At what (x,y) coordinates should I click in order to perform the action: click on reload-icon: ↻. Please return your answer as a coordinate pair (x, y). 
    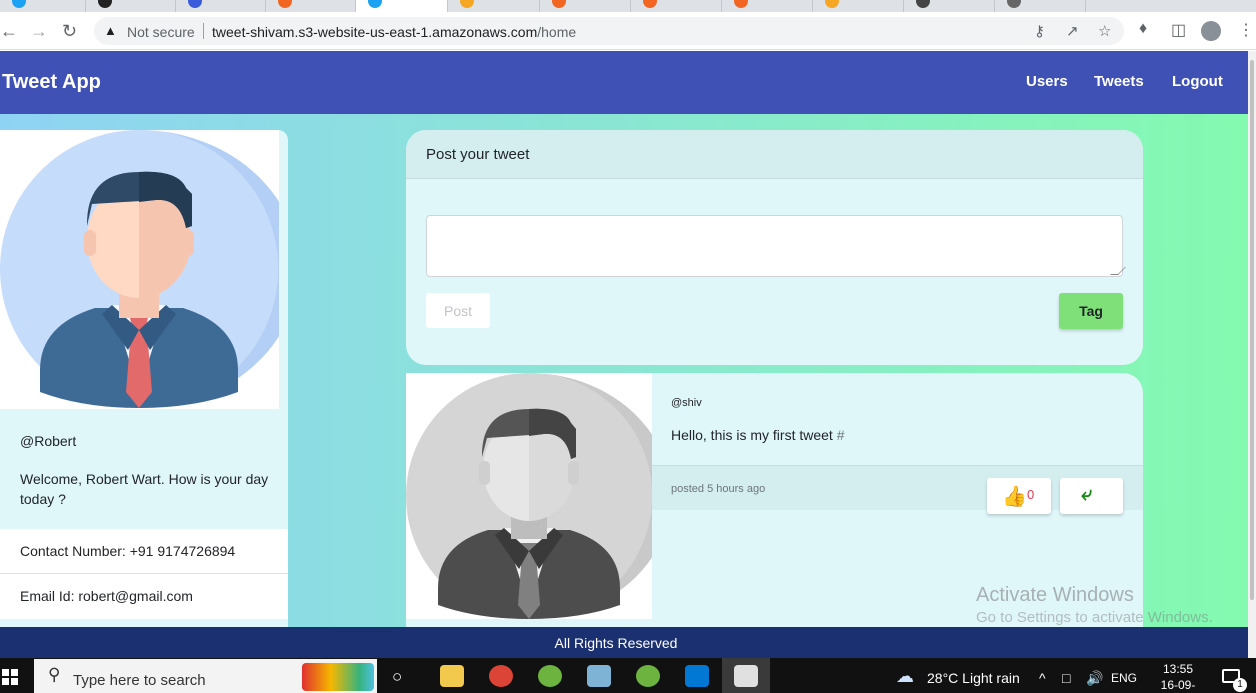
    Looking at the image, I should click on (69, 31).